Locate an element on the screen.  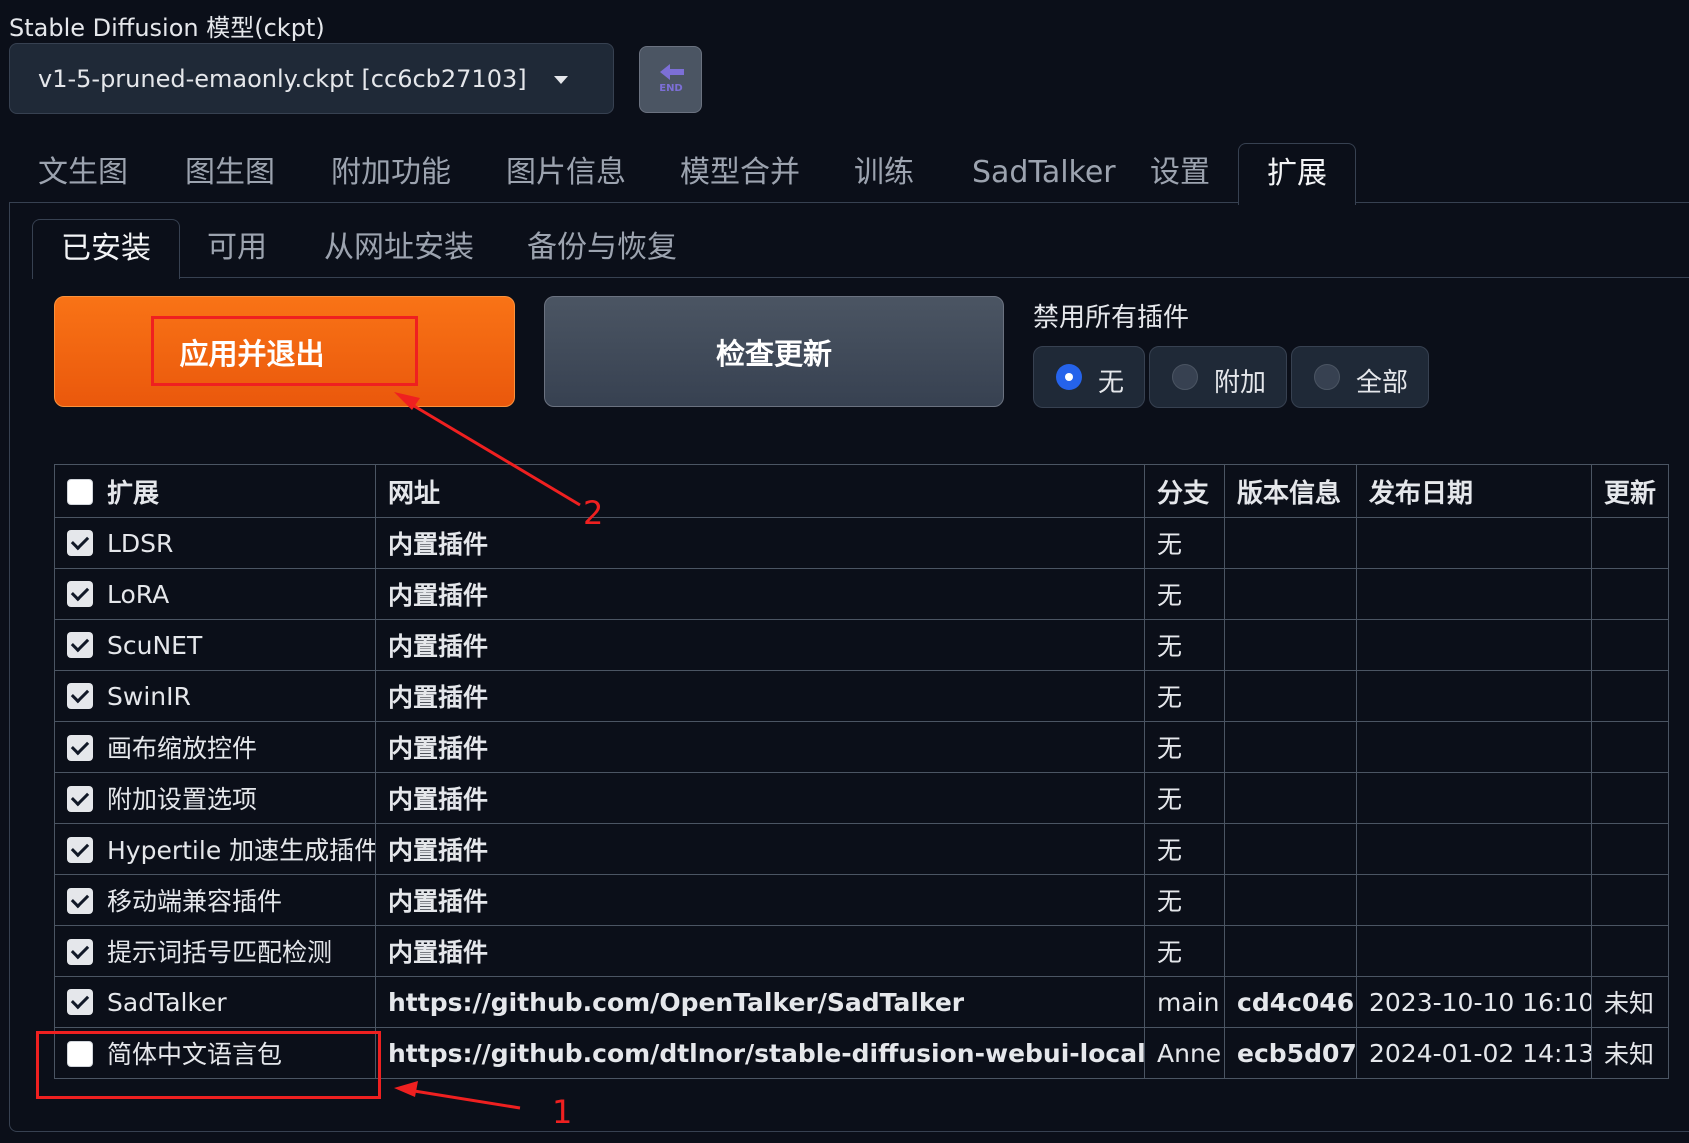
table-row: 附加设置选项 内置插件无 is located at coordinates (861, 798).